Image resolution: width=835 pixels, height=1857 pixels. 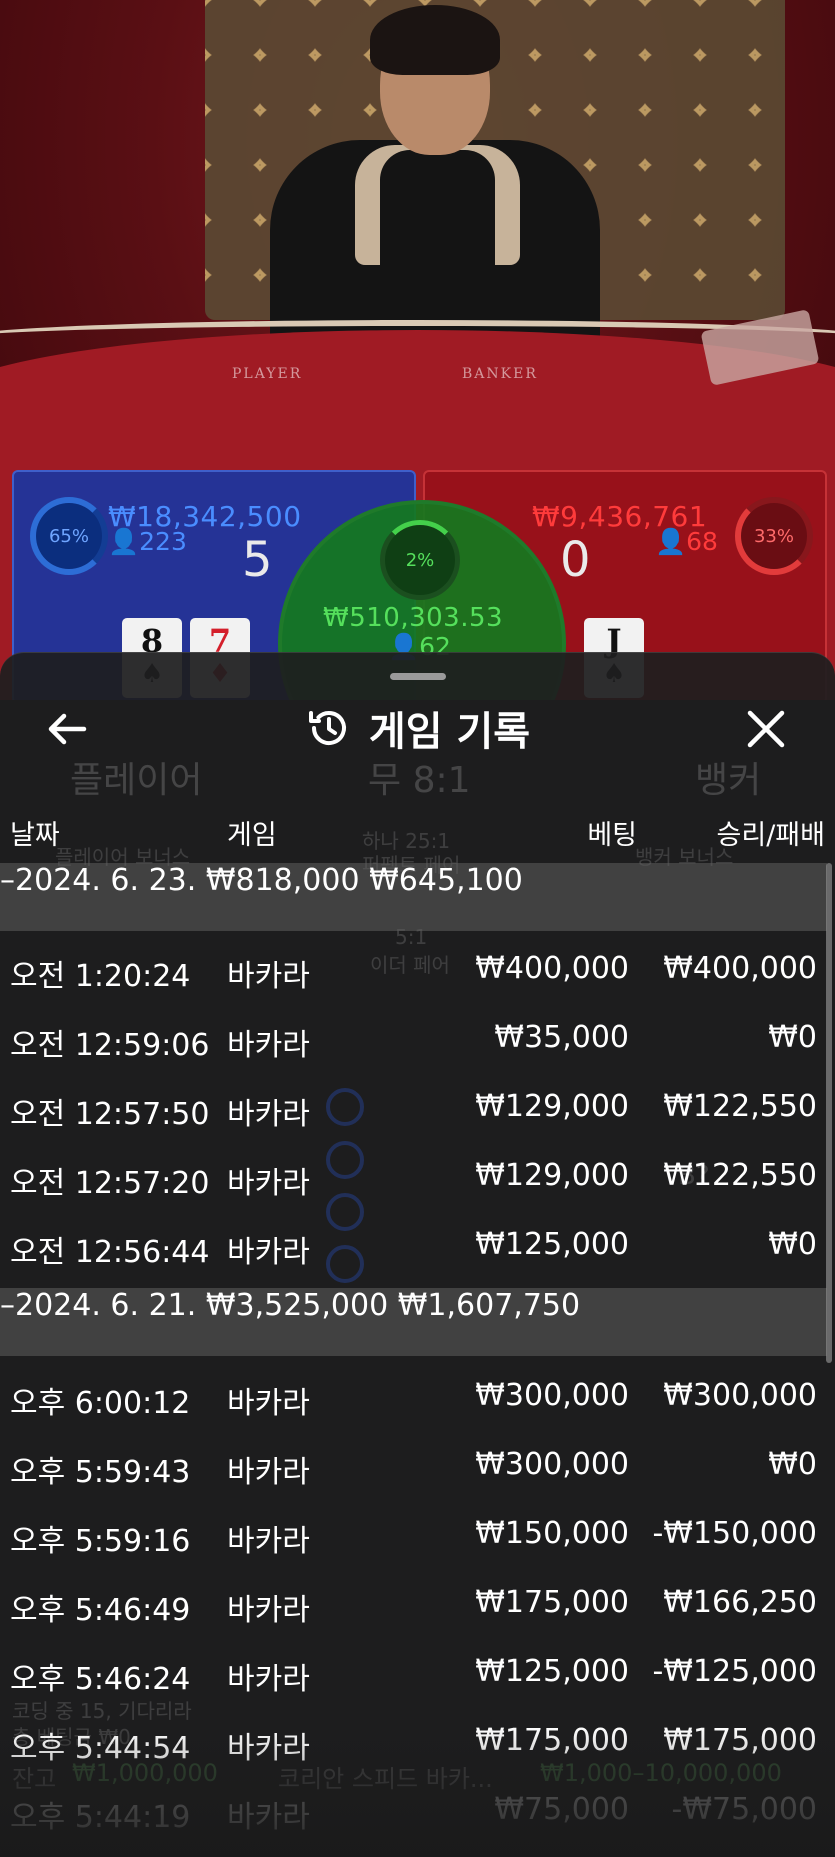 What do you see at coordinates (282, 880) in the screenshot?
I see `group-bet-total: ₩818,000` at bounding box center [282, 880].